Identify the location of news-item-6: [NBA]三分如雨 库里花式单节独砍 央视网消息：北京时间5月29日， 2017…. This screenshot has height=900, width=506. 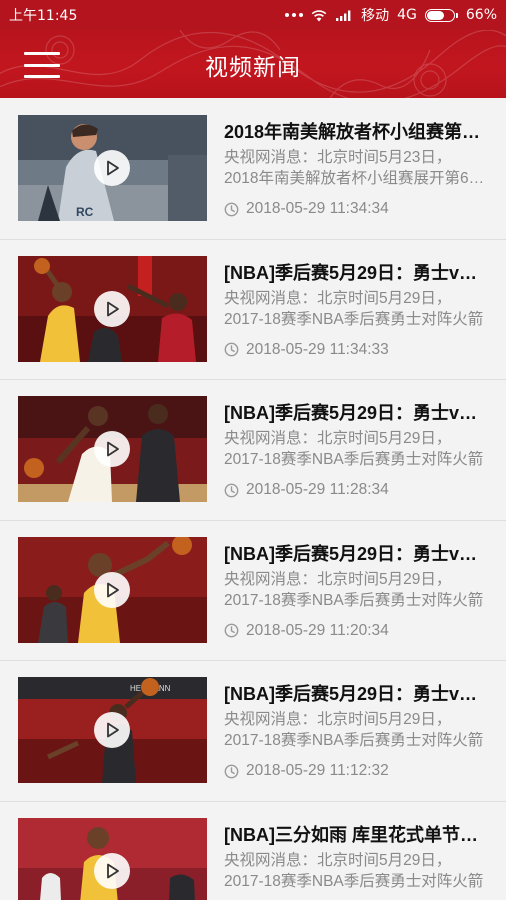
(253, 850).